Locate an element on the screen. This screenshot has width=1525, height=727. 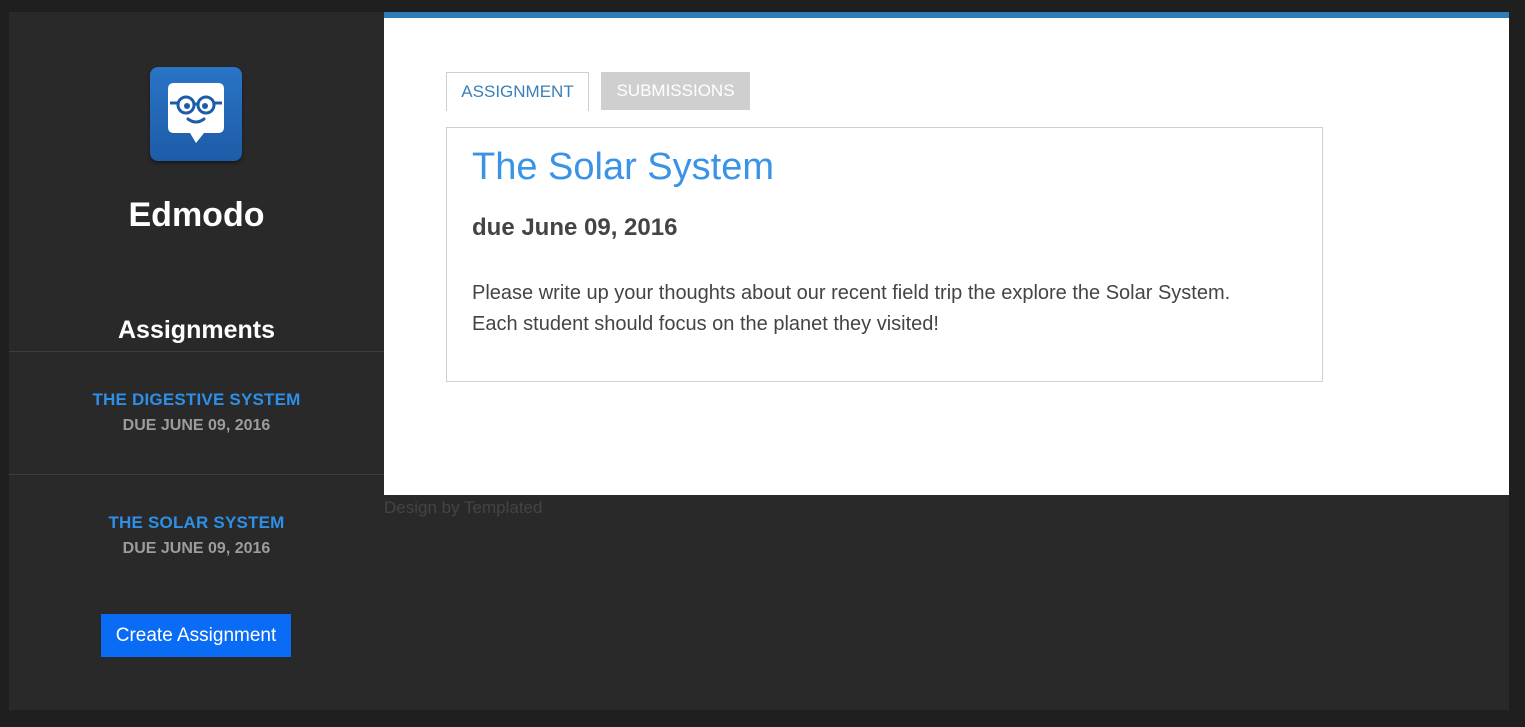
assignment-title: THE DIGESTIVE SYSTEM is located at coordinates (196, 400).